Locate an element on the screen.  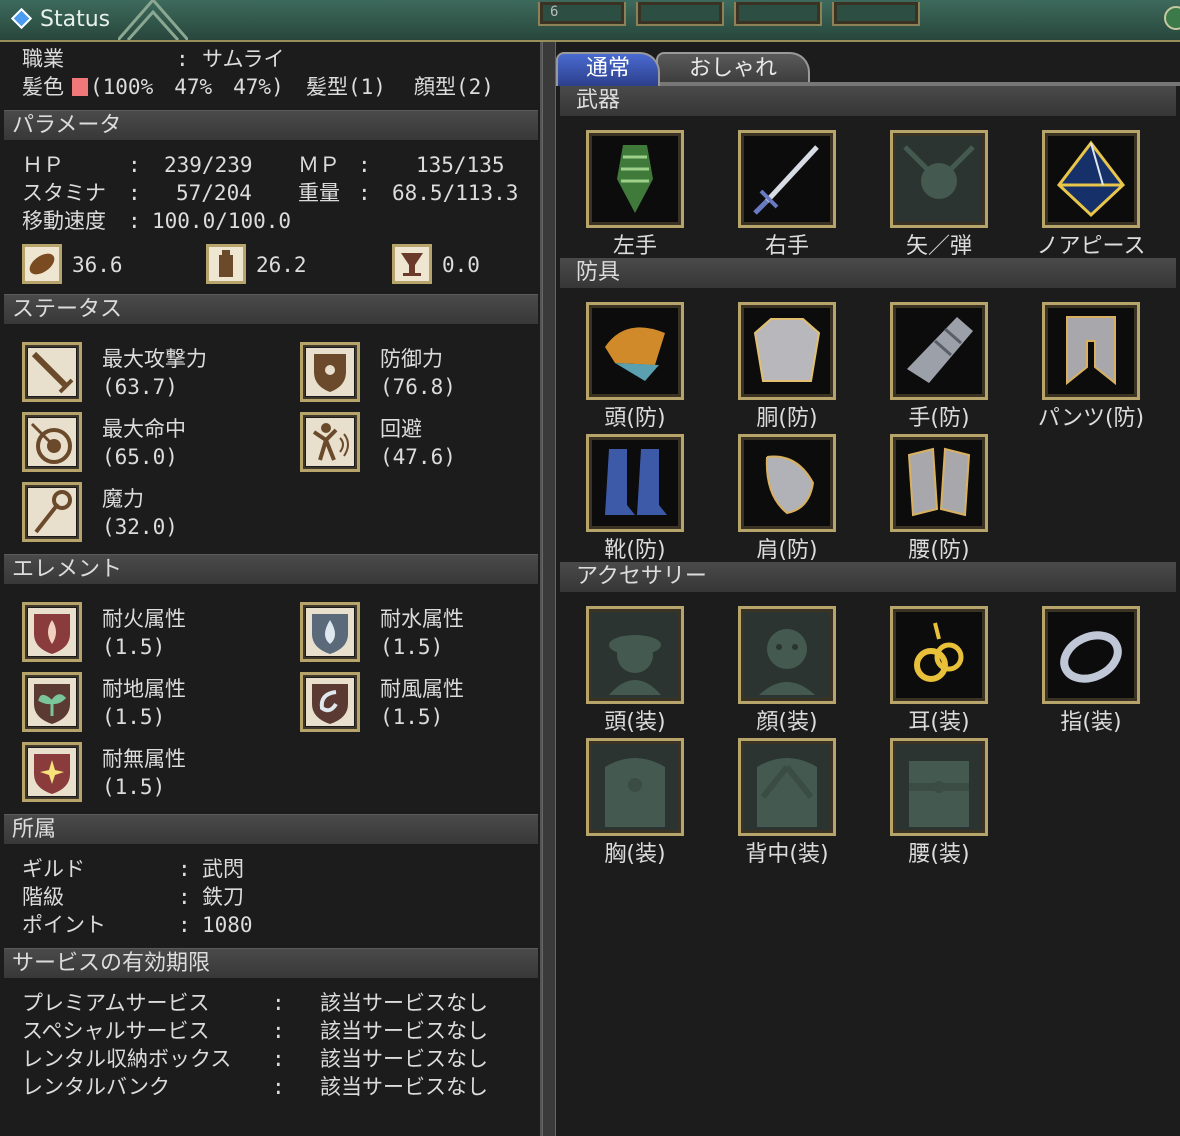
section-armor: 防具 is located at coordinates (868, 273).